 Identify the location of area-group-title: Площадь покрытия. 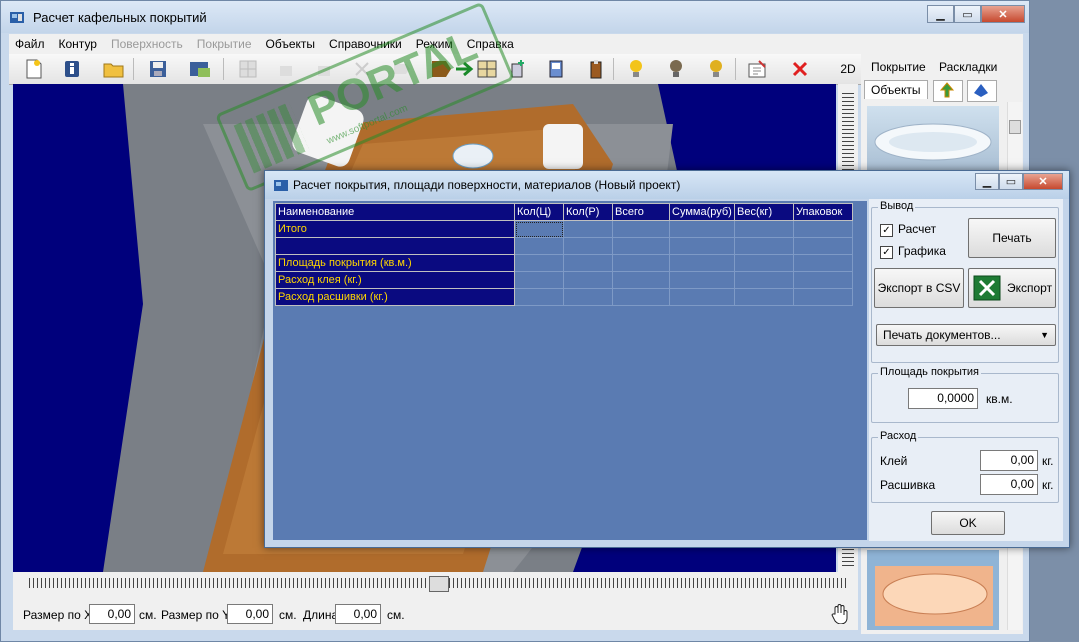
(929, 372).